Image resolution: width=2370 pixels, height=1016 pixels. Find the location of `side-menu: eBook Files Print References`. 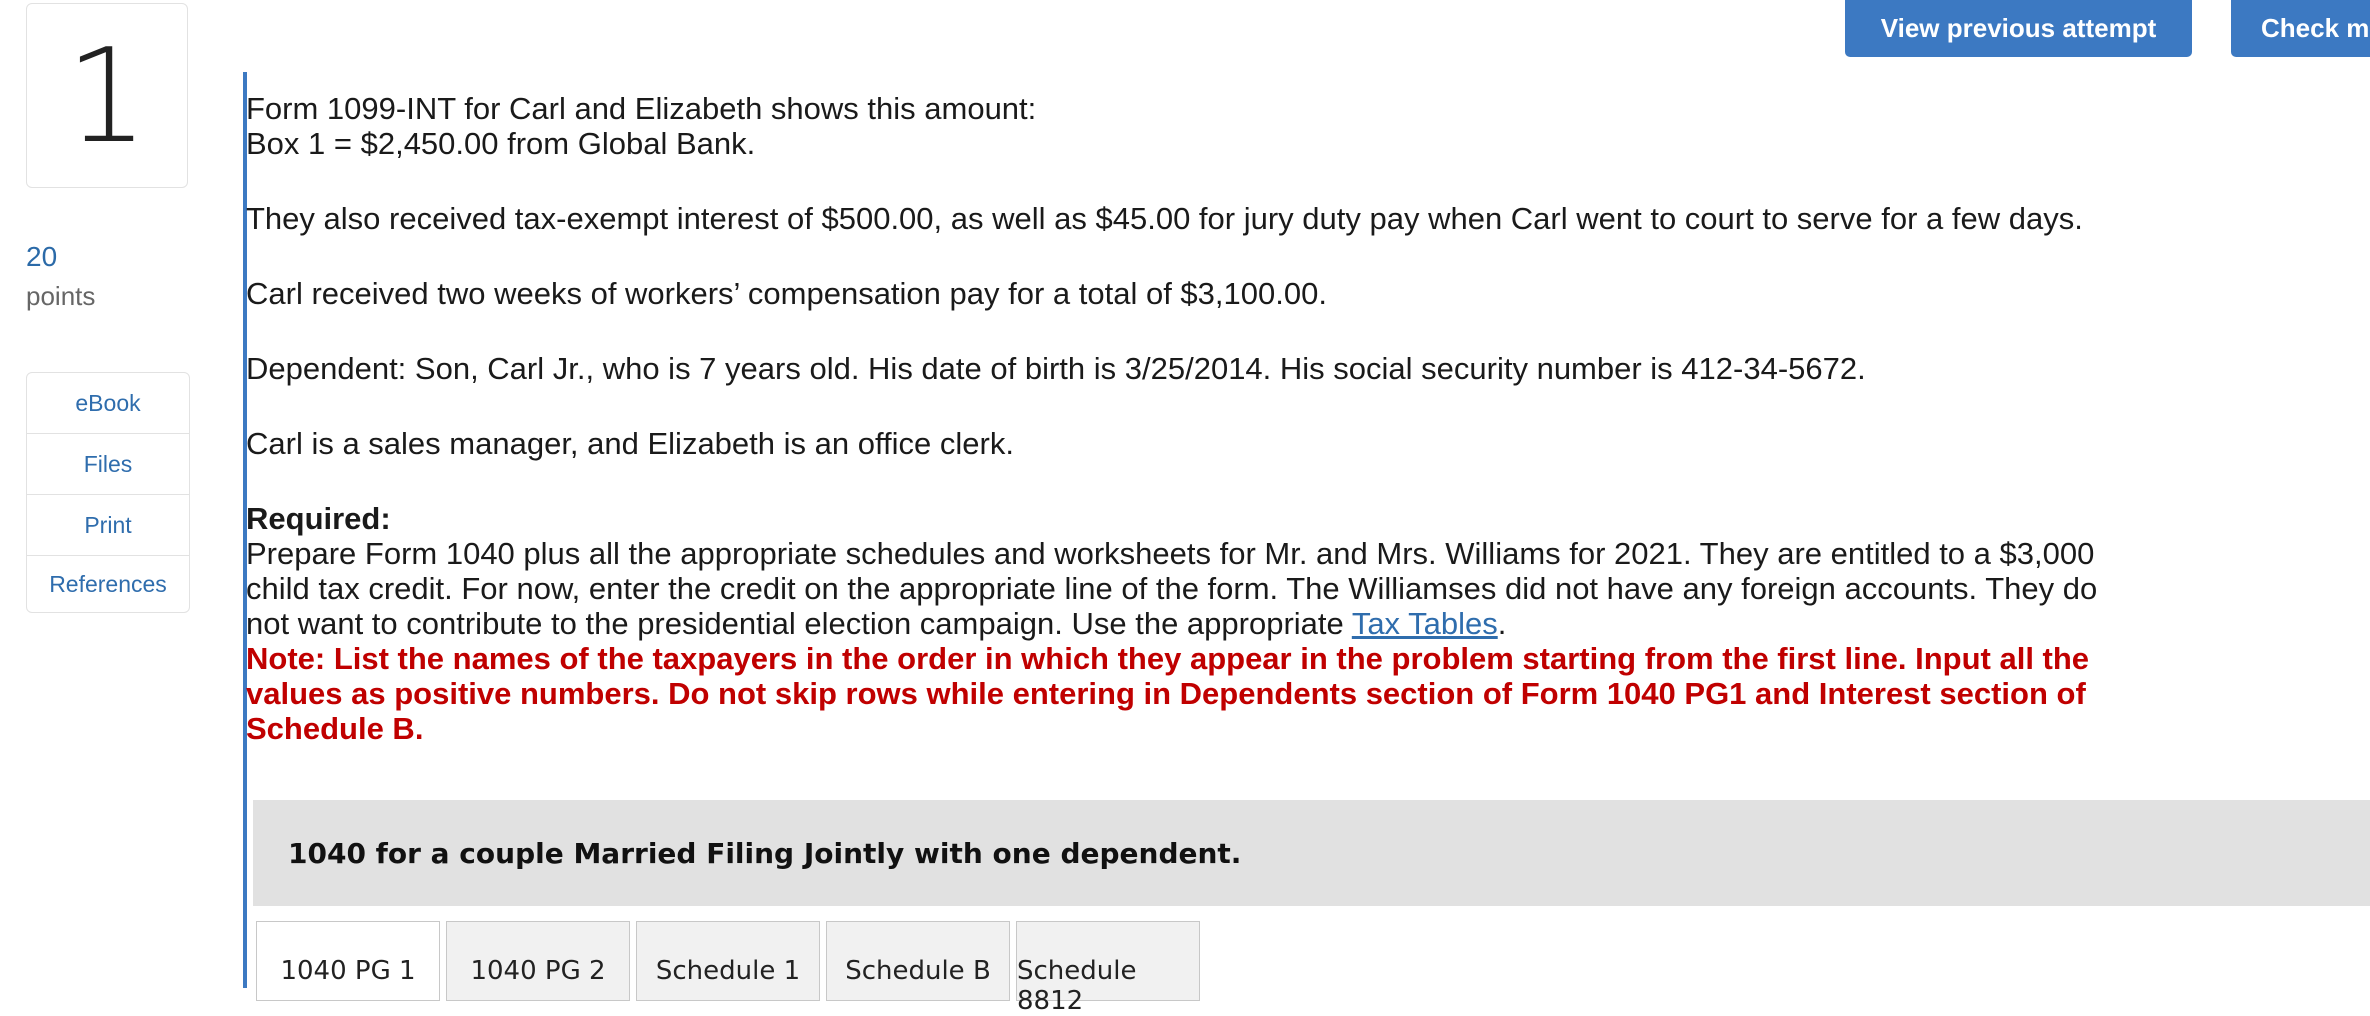

side-menu: eBook Files Print References is located at coordinates (108, 492).